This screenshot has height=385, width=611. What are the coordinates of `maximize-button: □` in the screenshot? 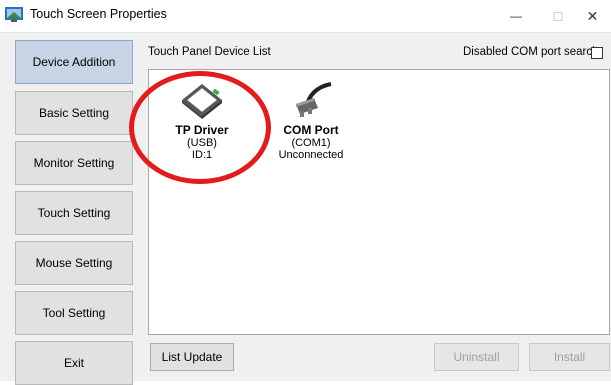 It's located at (558, 16).